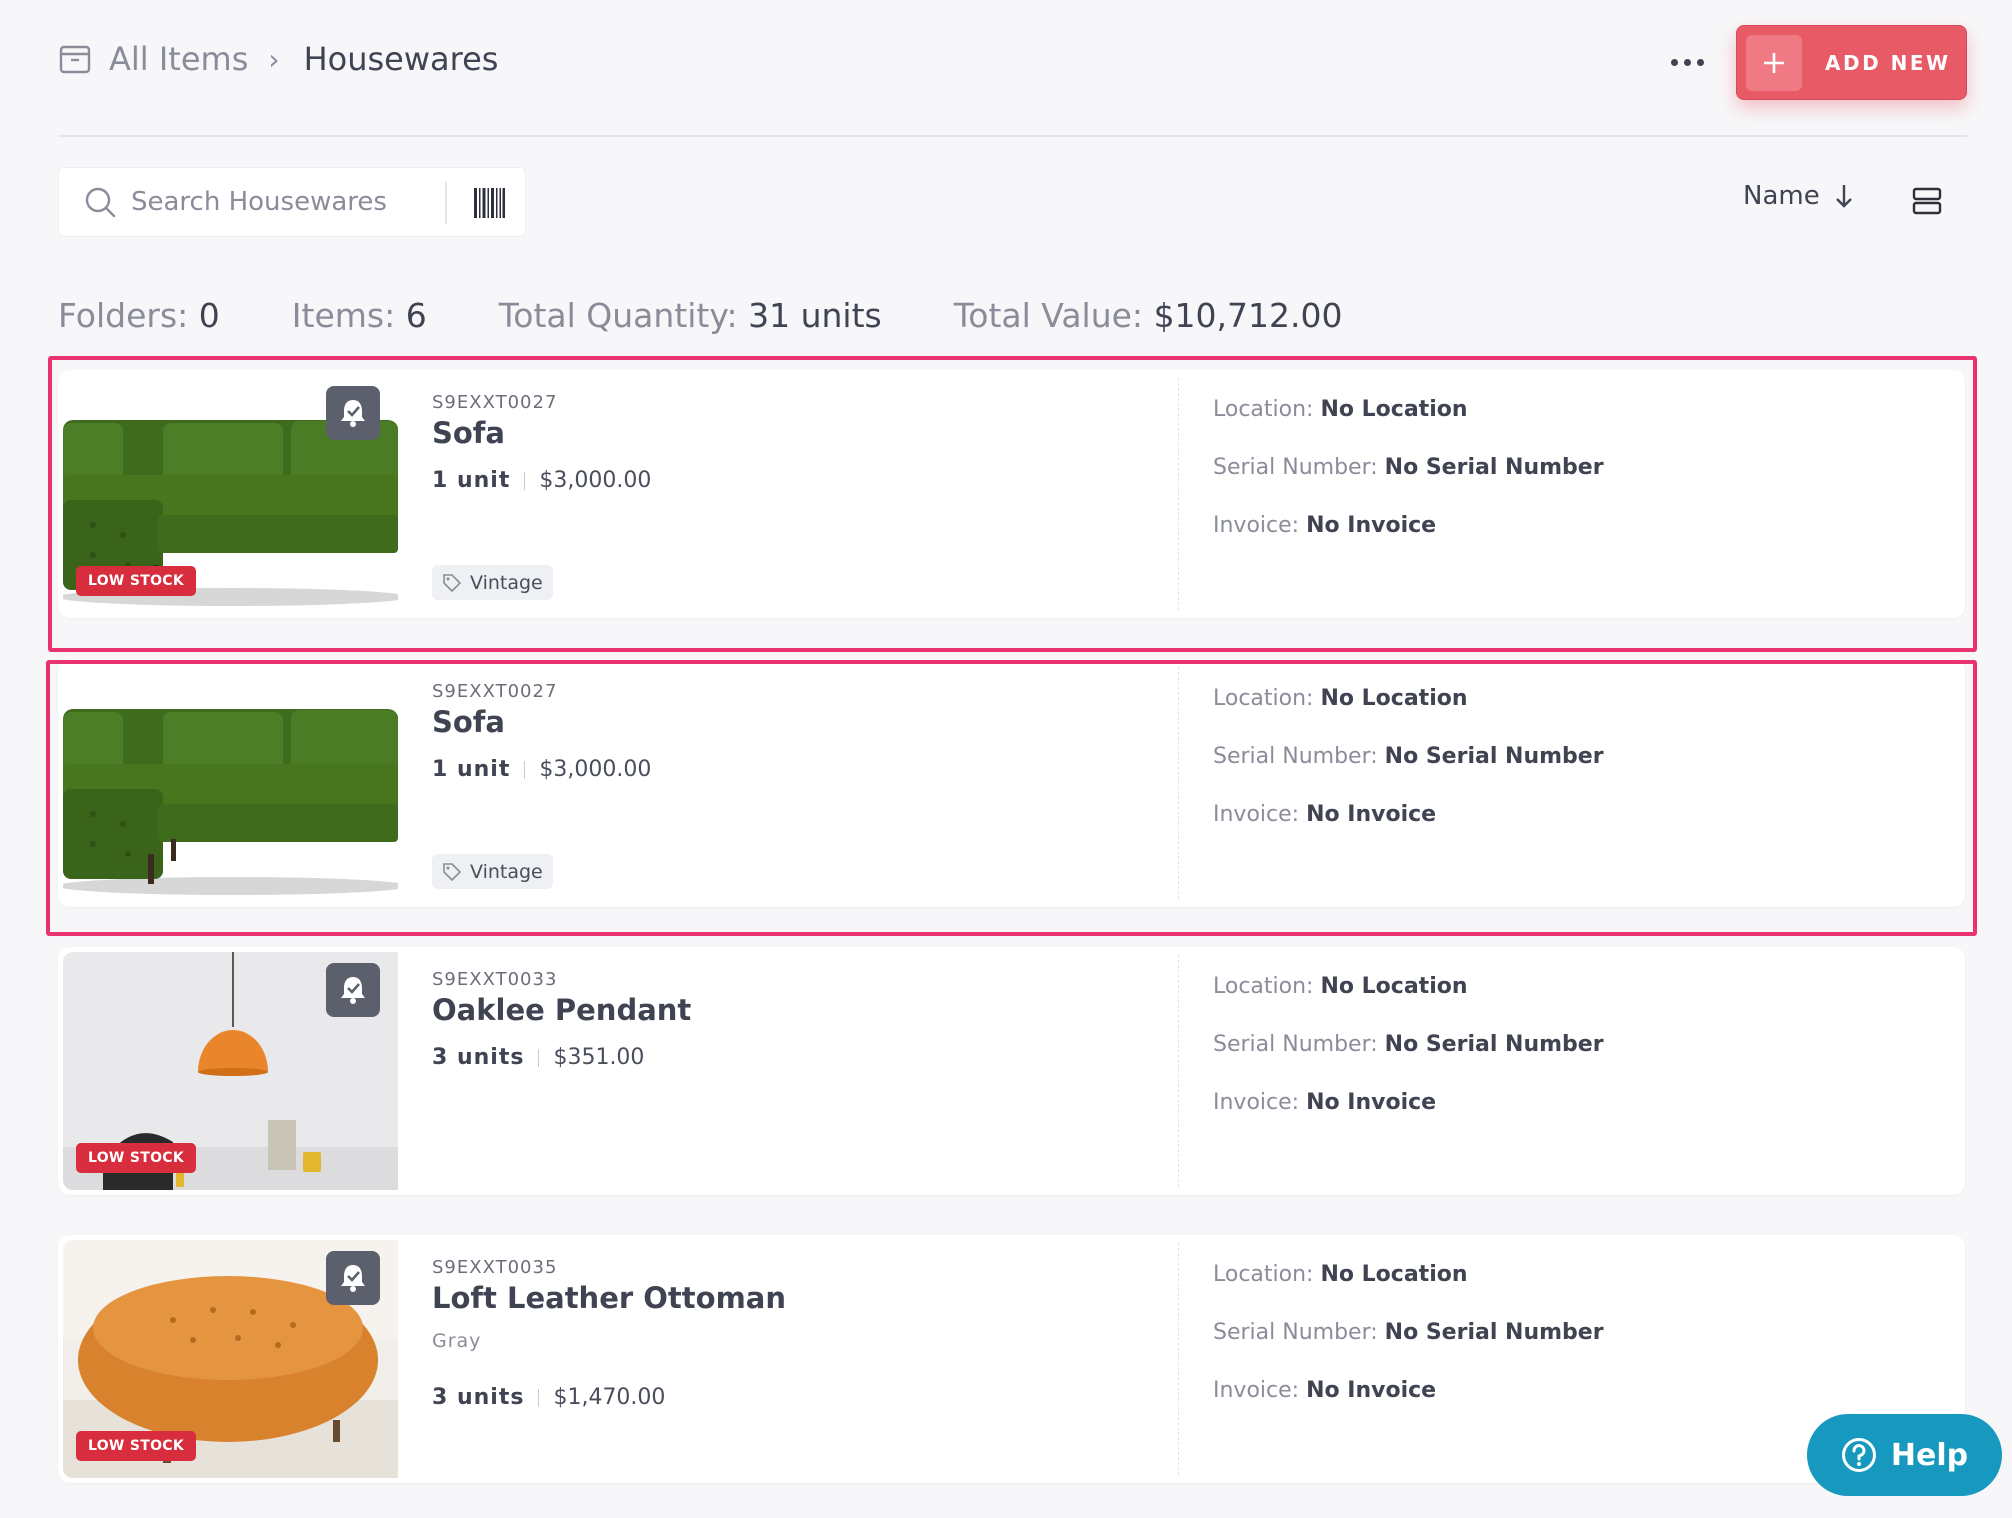  Describe the element at coordinates (1781, 196) in the screenshot. I see `sort-label: Name` at that location.